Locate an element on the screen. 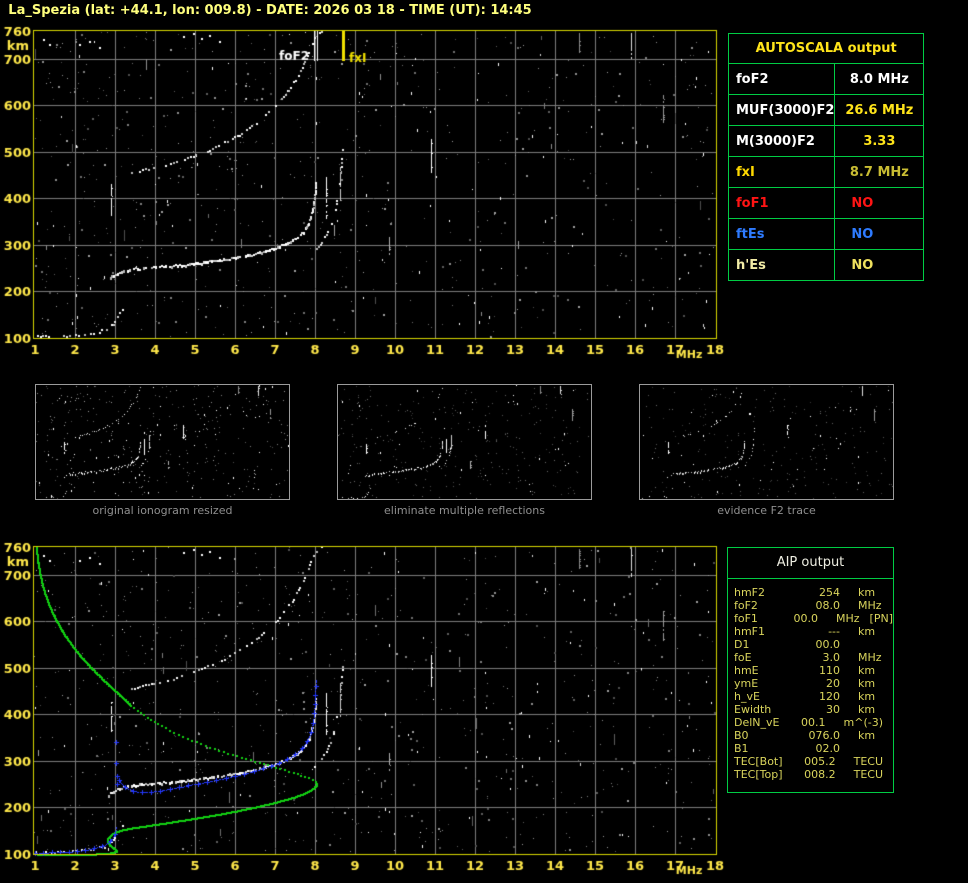  aip-note: [PN] is located at coordinates (881, 618).